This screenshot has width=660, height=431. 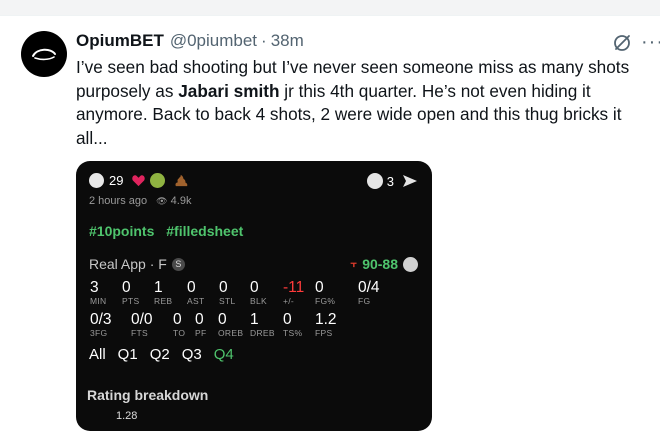 What do you see at coordinates (258, 292) in the screenshot?
I see `stat-blk: 0 BLK` at bounding box center [258, 292].